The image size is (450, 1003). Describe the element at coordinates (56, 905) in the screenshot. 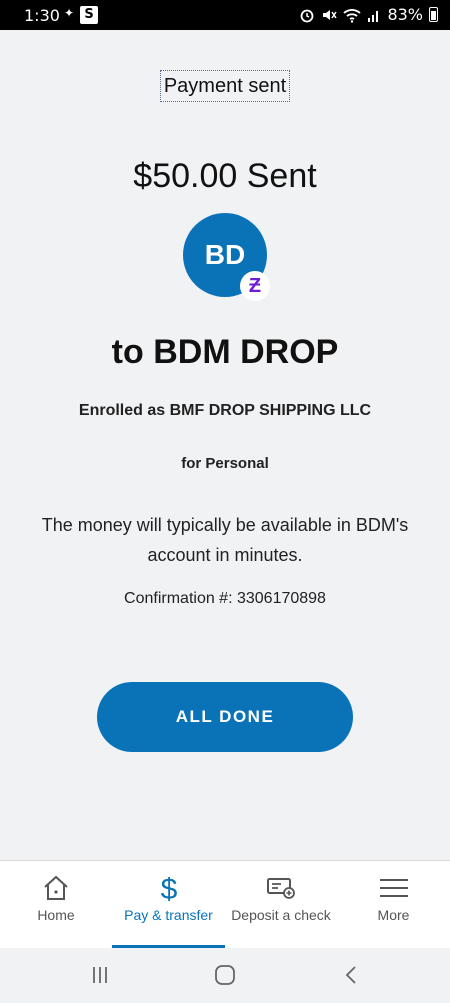

I see `nav-home: Home` at that location.